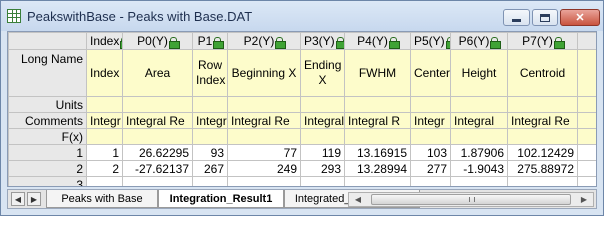  Describe the element at coordinates (47, 104) in the screenshot. I see `row-label: Units` at that location.